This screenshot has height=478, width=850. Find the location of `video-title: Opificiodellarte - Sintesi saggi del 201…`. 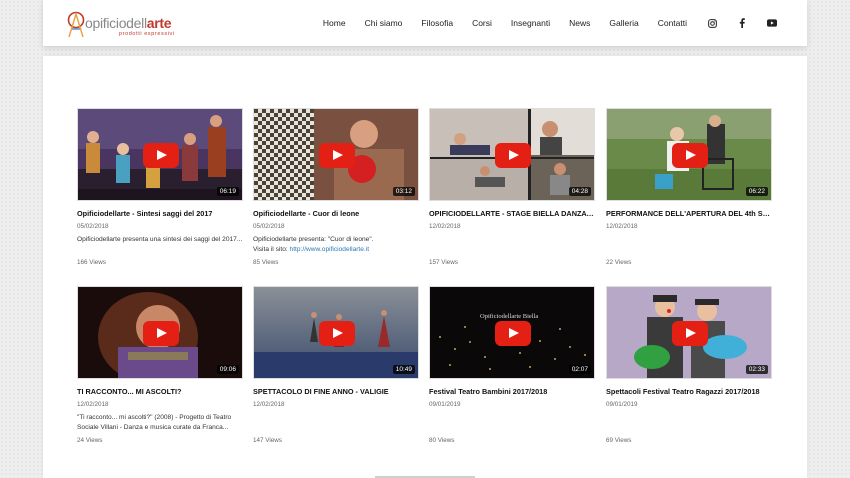

video-title: Opificiodellarte - Sintesi saggi del 201… is located at coordinates (160, 213).